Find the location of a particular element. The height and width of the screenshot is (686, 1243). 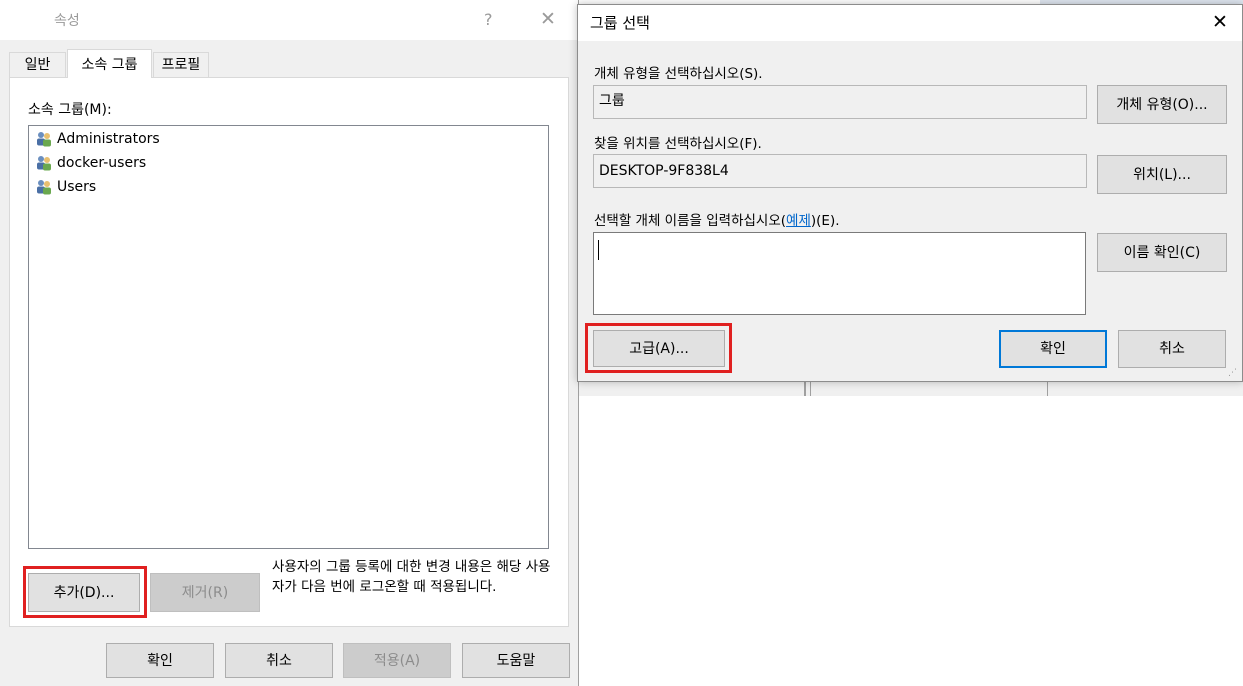

check-names-button: 이름 확인(C) is located at coordinates (1162, 252).